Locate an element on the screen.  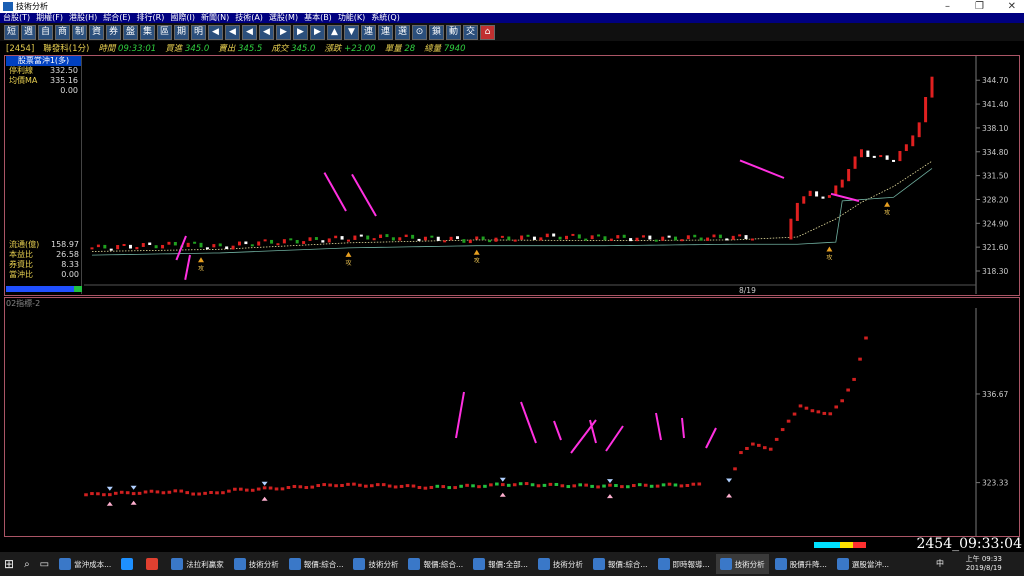
toolbar-button-0: 短 is located at coordinates (11, 32).